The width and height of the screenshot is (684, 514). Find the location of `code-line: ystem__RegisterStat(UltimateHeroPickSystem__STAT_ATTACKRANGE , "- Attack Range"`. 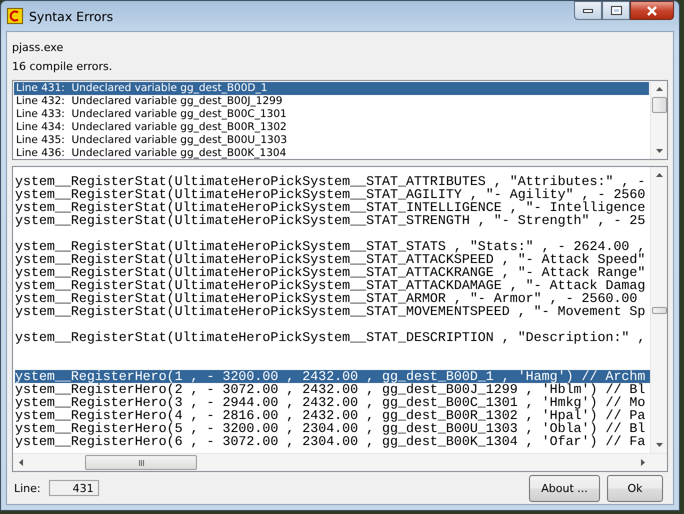

code-line: ystem__RegisterStat(UltimateHeroPickSystem__STAT_ATTACKRANGE , "- Attack Range" is located at coordinates (330, 272).